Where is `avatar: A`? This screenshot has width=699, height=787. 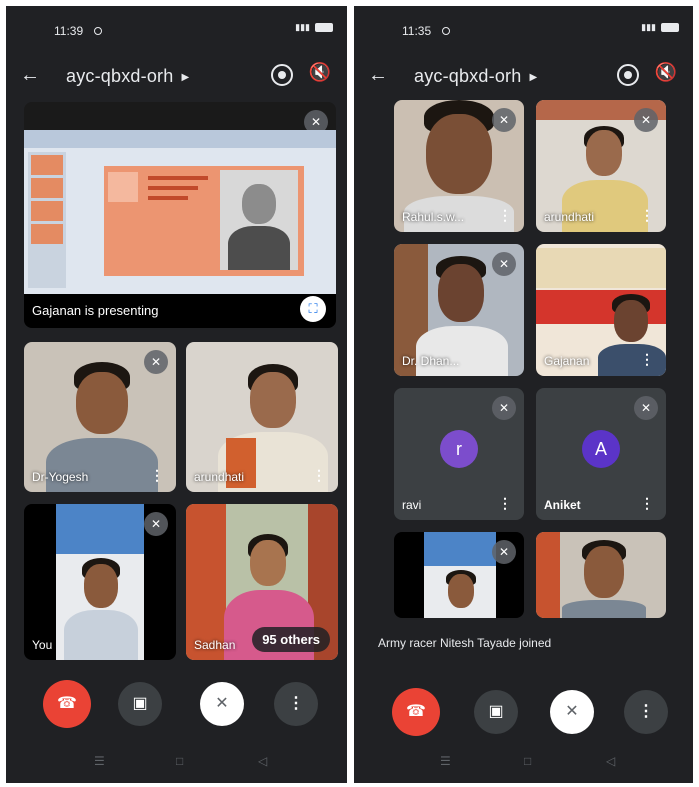 avatar: A is located at coordinates (601, 448).